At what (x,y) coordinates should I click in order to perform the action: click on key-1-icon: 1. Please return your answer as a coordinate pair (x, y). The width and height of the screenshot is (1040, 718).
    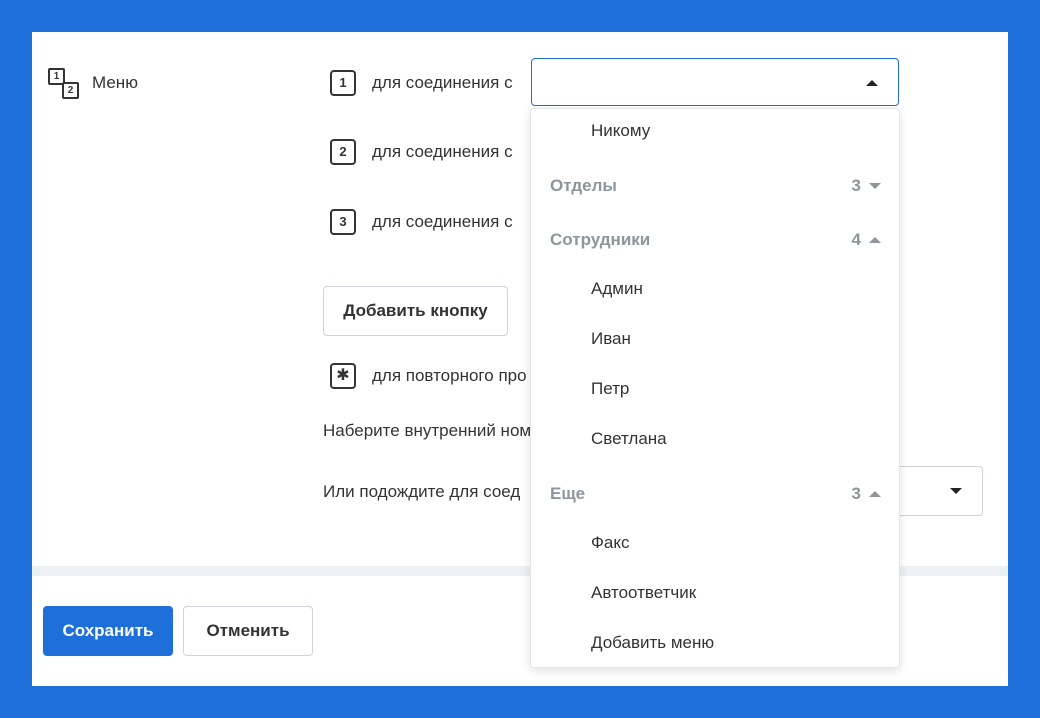
    Looking at the image, I should click on (343, 83).